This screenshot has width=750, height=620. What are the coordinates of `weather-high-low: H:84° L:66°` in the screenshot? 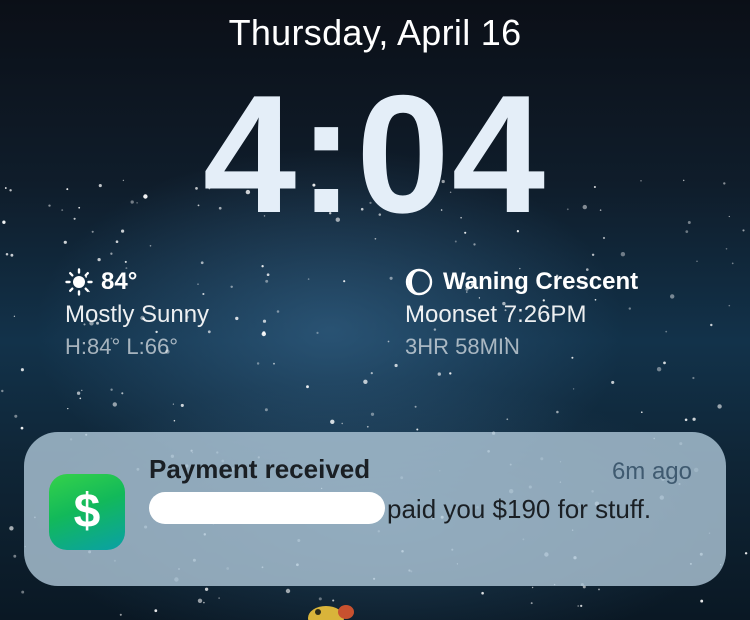 It's located at (121, 346).